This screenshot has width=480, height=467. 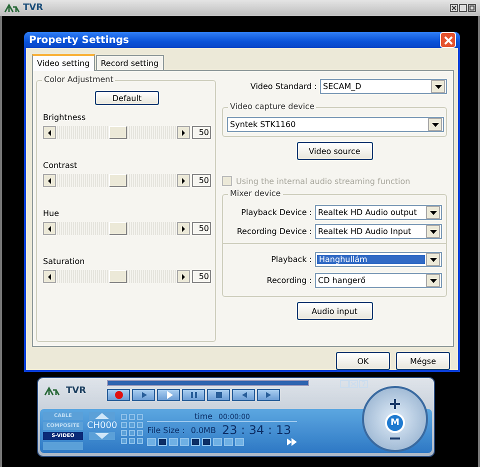 What do you see at coordinates (378, 212) in the screenshot?
I see `dropdown: Realtek HD Audio output` at bounding box center [378, 212].